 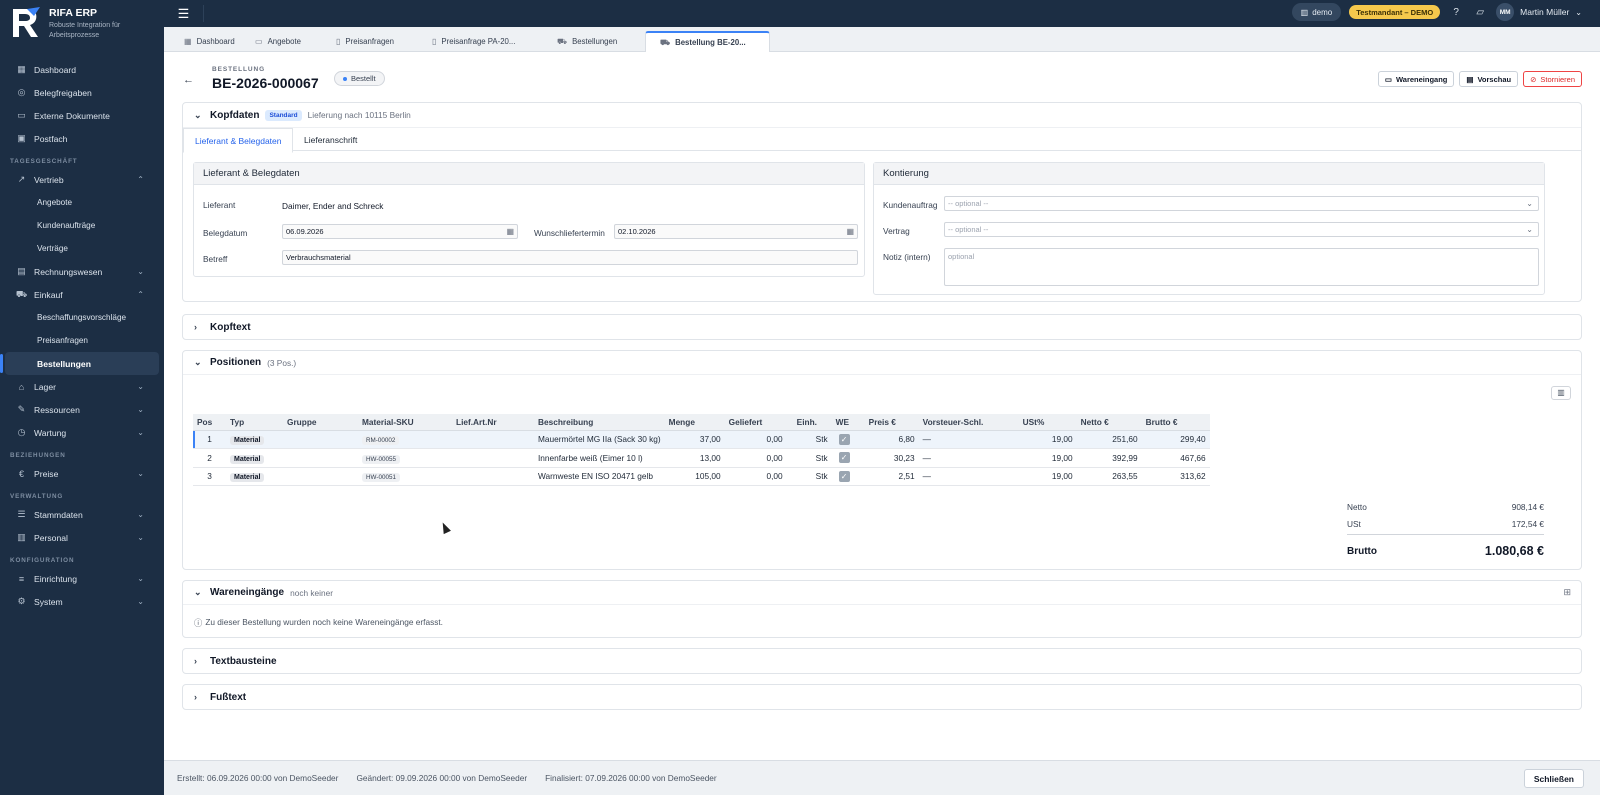 What do you see at coordinates (405, 422) in the screenshot?
I see `col-sku: Material-SKU` at bounding box center [405, 422].